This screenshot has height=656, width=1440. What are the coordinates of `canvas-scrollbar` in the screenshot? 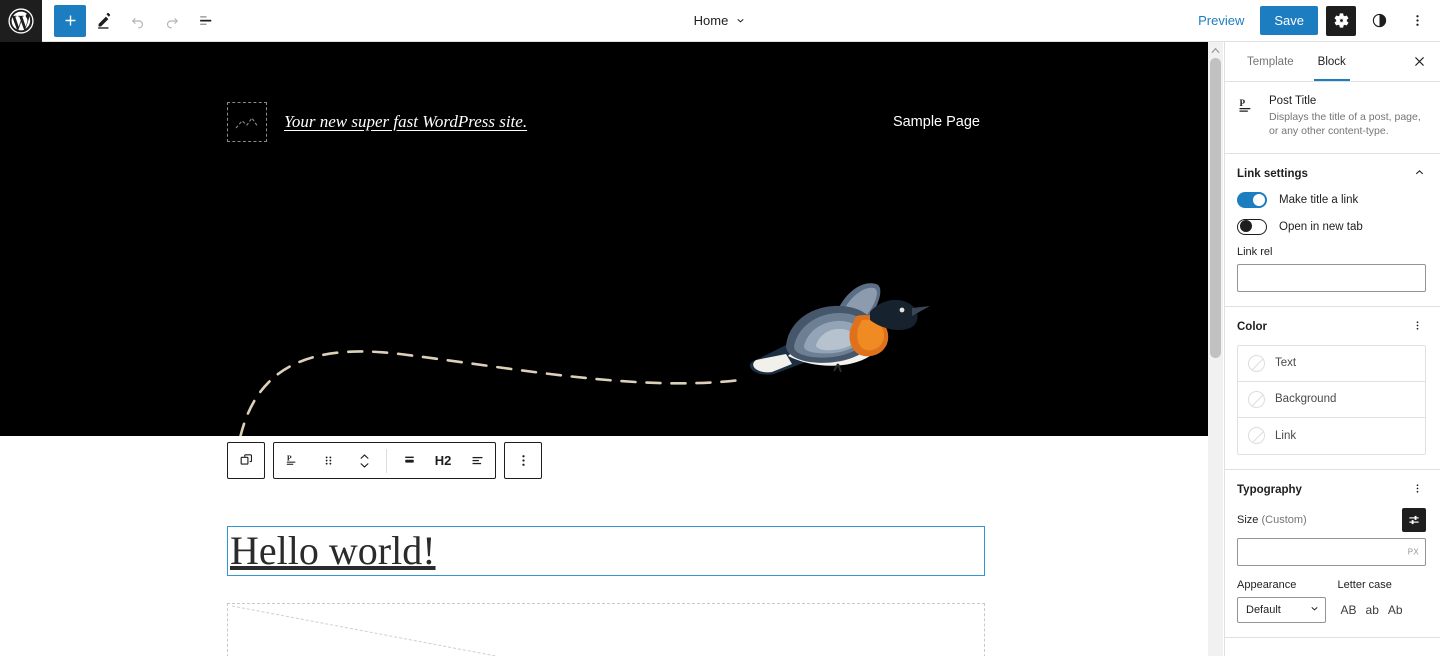 It's located at (1215, 349).